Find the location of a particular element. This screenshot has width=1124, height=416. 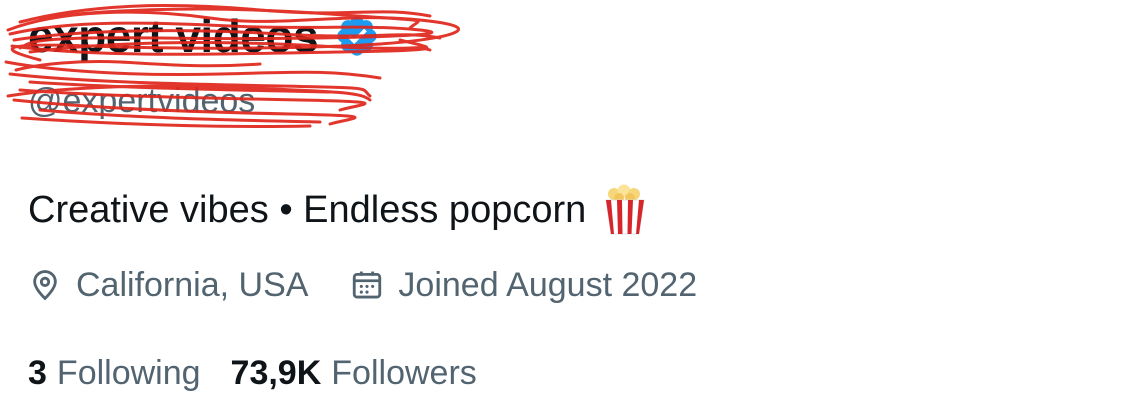

name-row: expert videos is located at coordinates (204, 36).